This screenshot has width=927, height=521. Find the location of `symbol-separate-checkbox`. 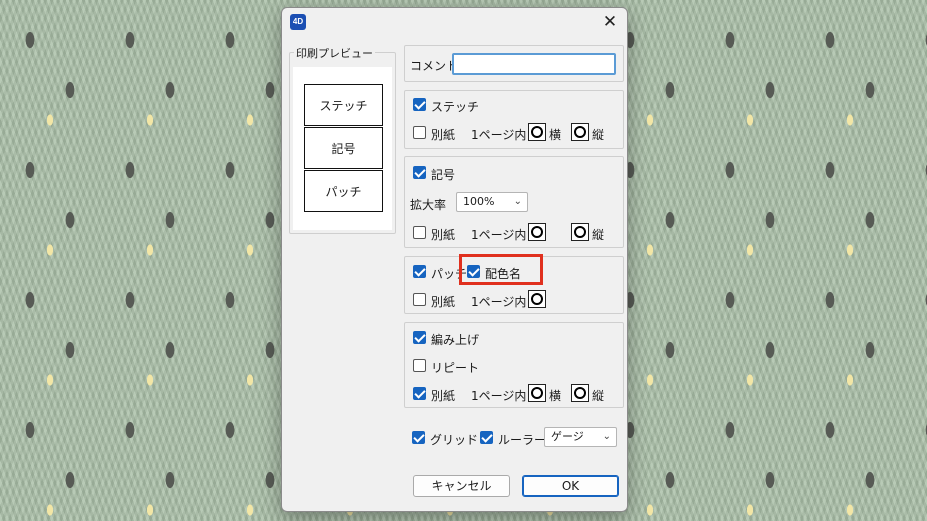

symbol-separate-checkbox is located at coordinates (419, 232).